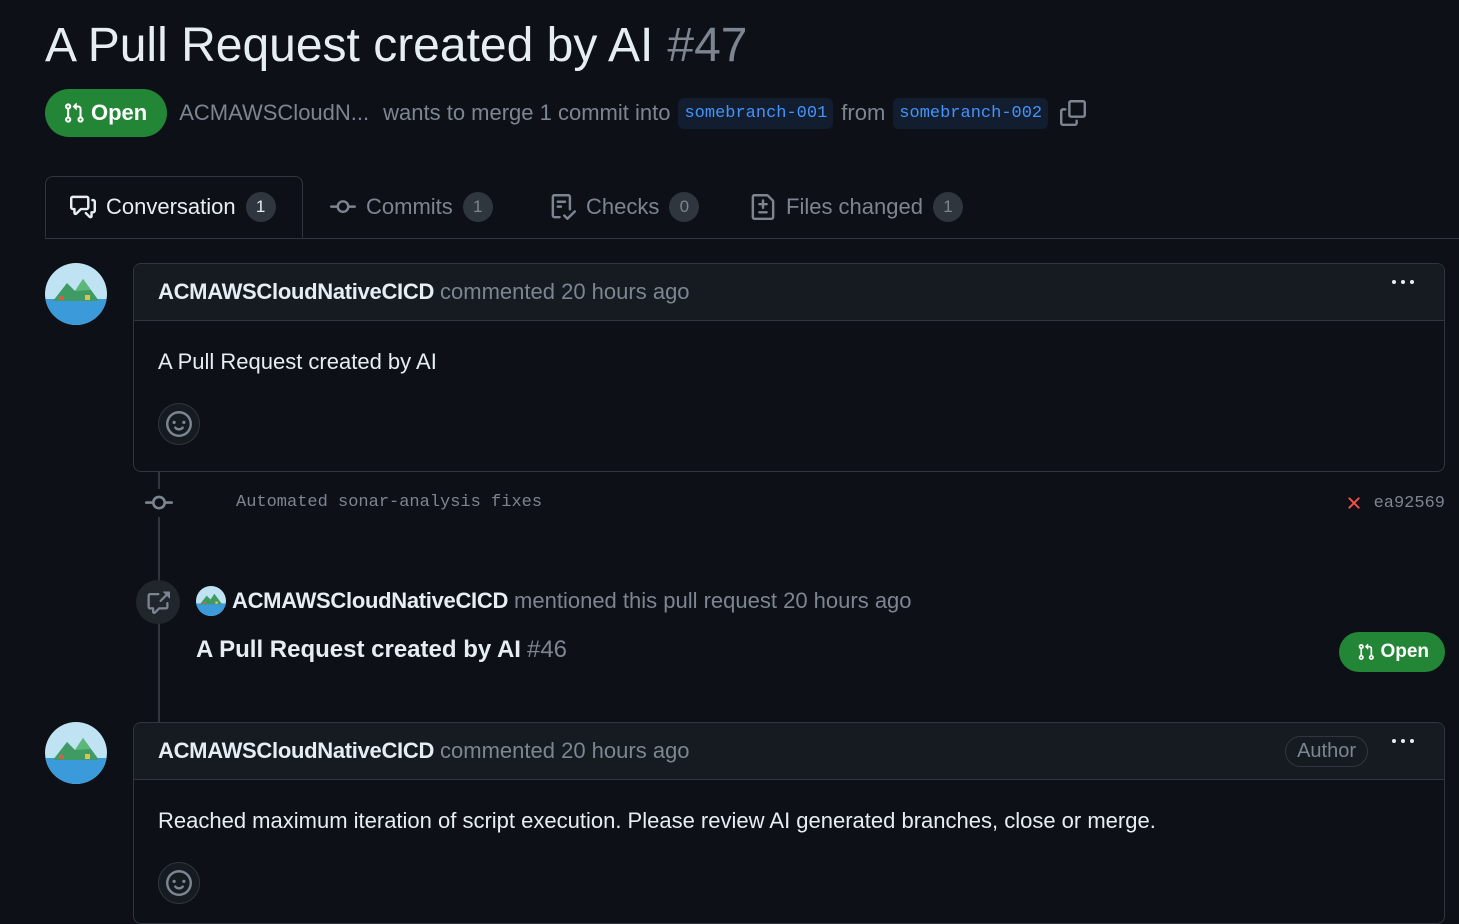 This screenshot has height=924, width=1459. What do you see at coordinates (1073, 113) in the screenshot?
I see `copy-icon` at bounding box center [1073, 113].